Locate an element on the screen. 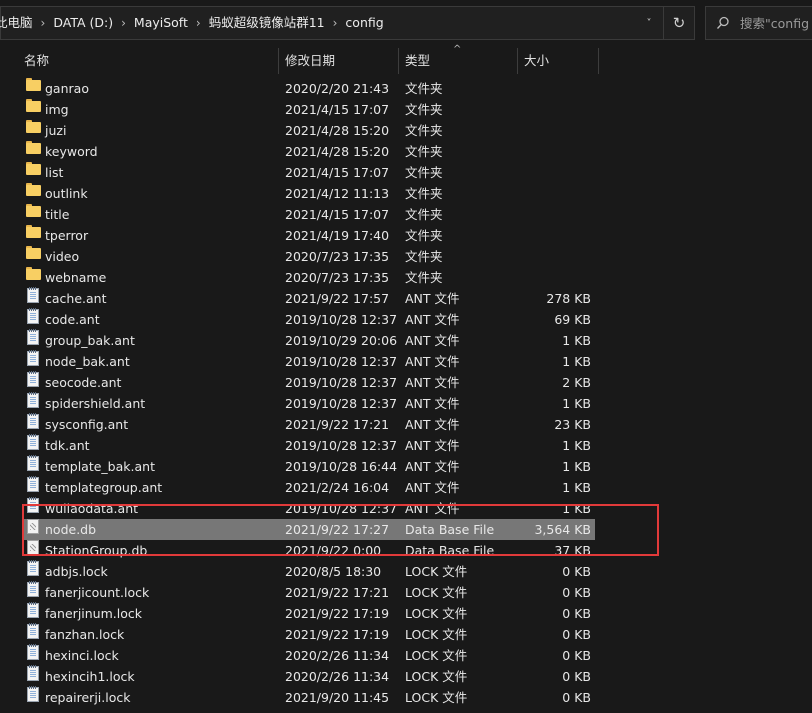 This screenshot has width=812, height=713. file-name: node.db is located at coordinates (71, 529).